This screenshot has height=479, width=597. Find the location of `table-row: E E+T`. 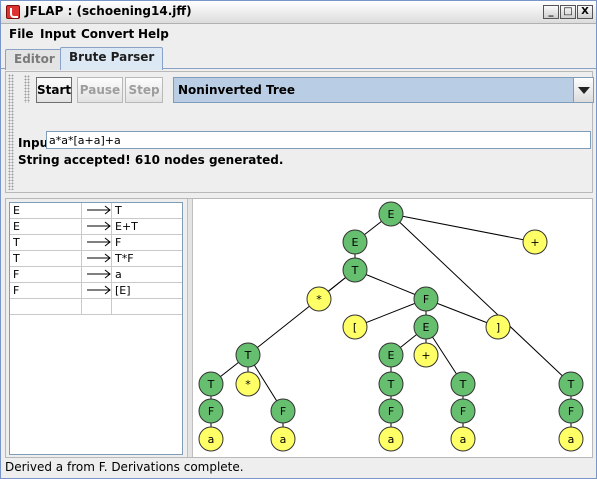

table-row: E E+T is located at coordinates (96, 227).